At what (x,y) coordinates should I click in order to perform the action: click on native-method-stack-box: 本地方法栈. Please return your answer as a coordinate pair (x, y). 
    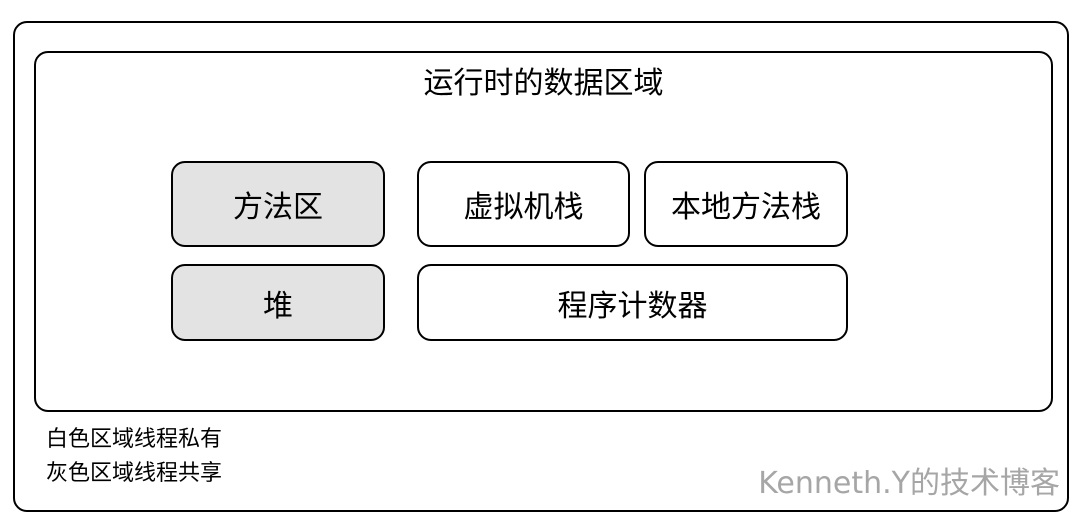
    Looking at the image, I should click on (746, 204).